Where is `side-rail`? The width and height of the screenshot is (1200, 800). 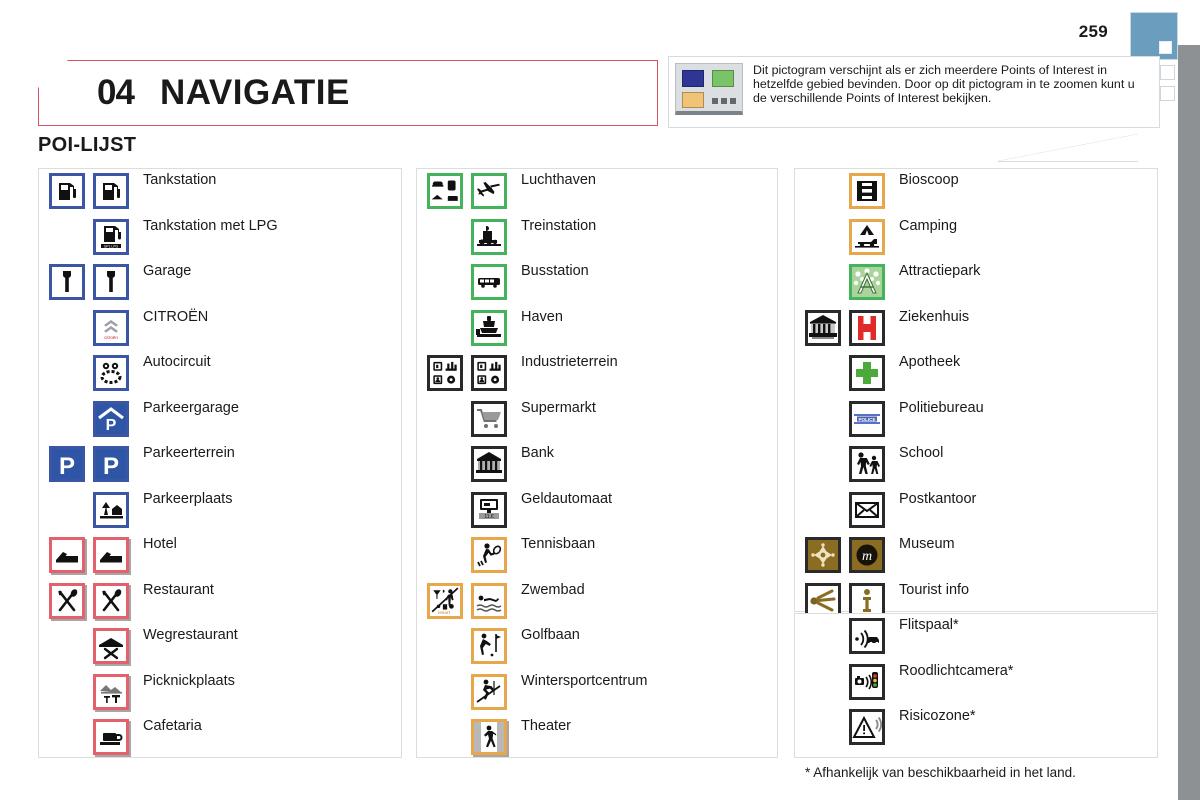 side-rail is located at coordinates (1189, 422).